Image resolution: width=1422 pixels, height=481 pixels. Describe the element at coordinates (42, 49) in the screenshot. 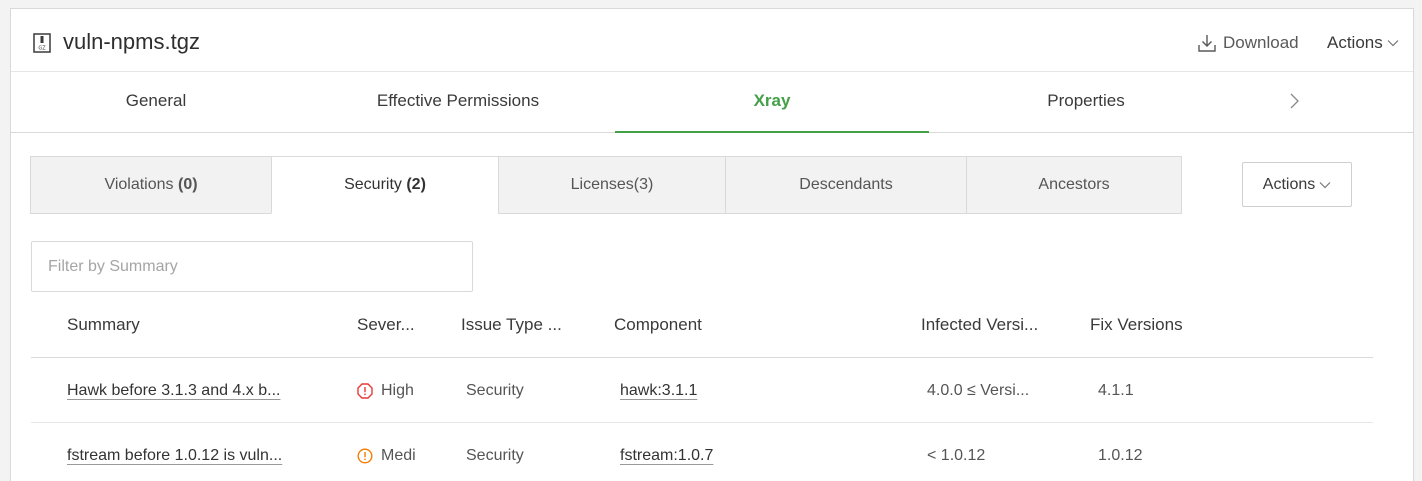

I see `svg-text: GZ` at that location.